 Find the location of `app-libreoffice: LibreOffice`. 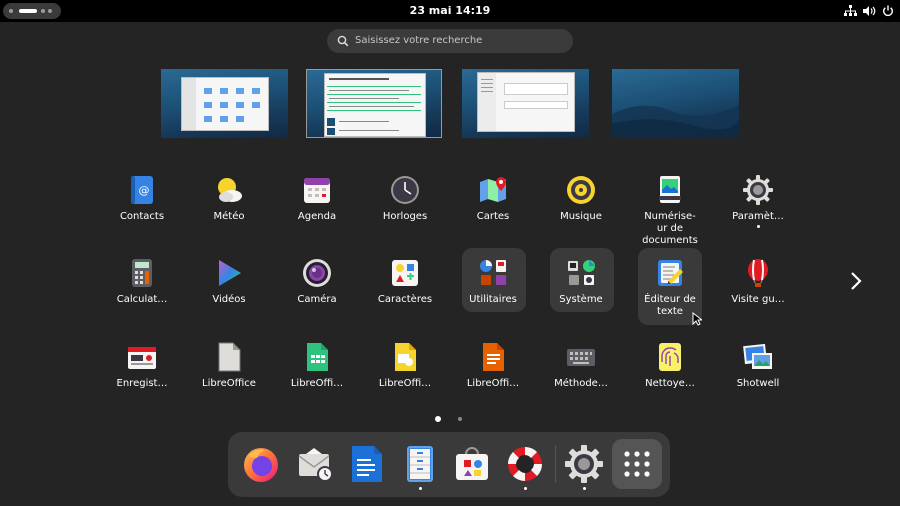

app-libreoffice: LibreOffice is located at coordinates (229, 365).